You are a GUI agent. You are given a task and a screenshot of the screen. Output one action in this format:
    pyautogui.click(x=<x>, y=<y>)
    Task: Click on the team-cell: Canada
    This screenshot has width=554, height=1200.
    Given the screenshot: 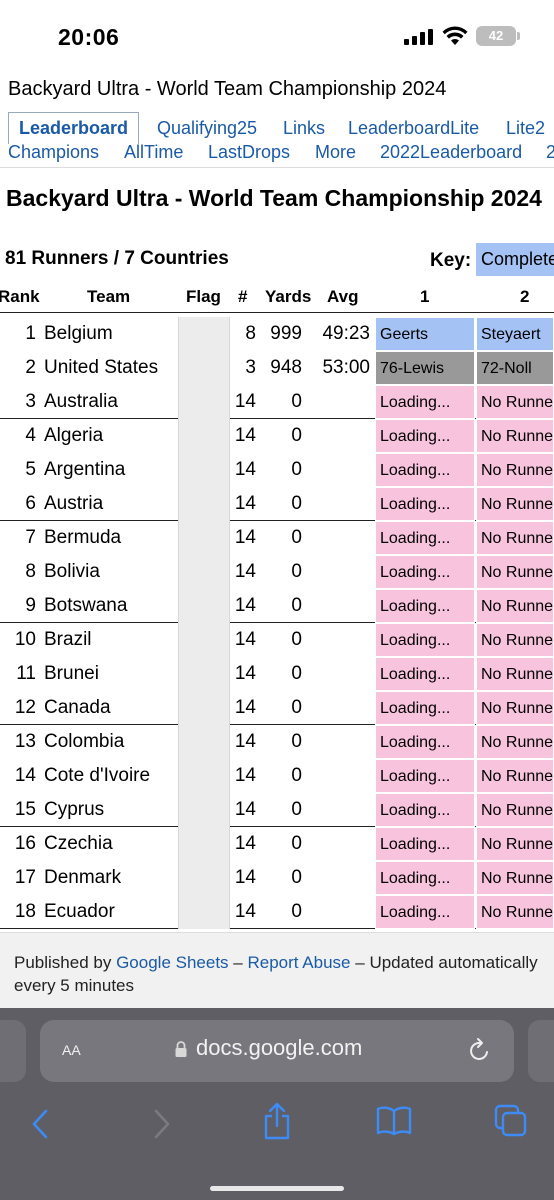 What is the action you would take?
    pyautogui.click(x=77, y=707)
    